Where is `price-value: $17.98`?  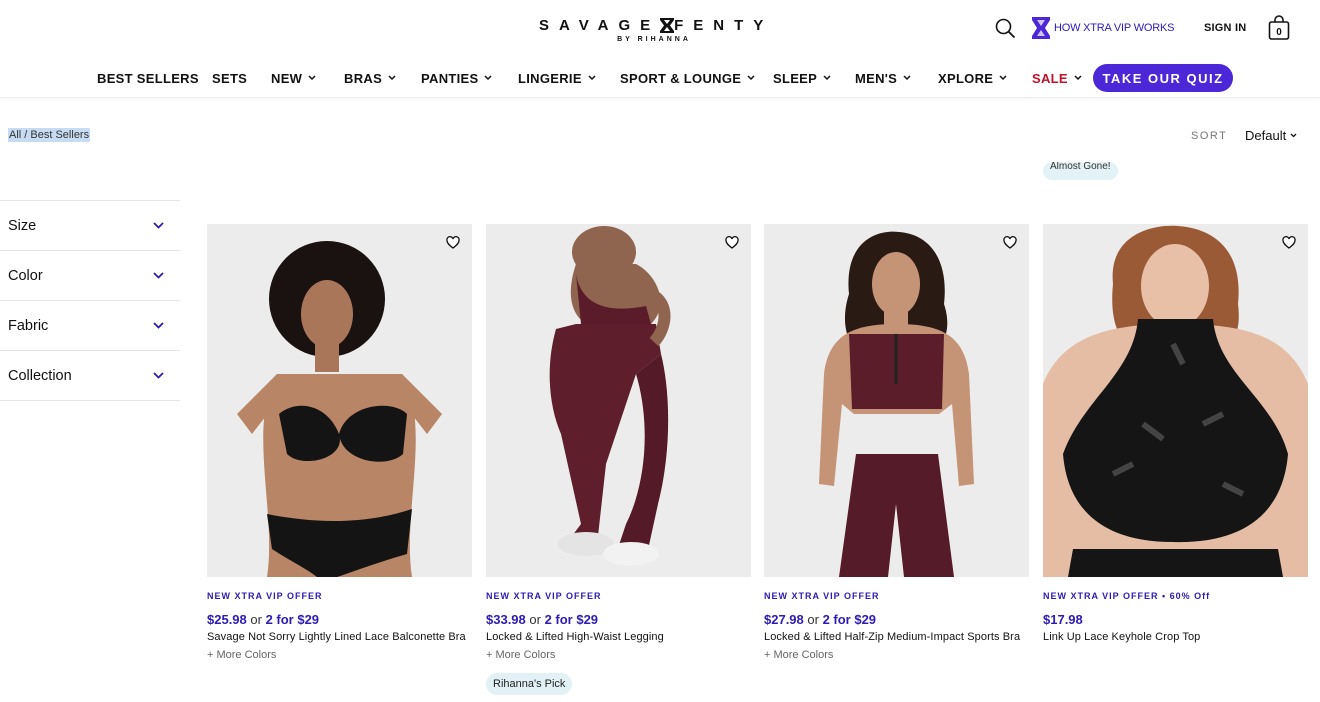 price-value: $17.98 is located at coordinates (1063, 619).